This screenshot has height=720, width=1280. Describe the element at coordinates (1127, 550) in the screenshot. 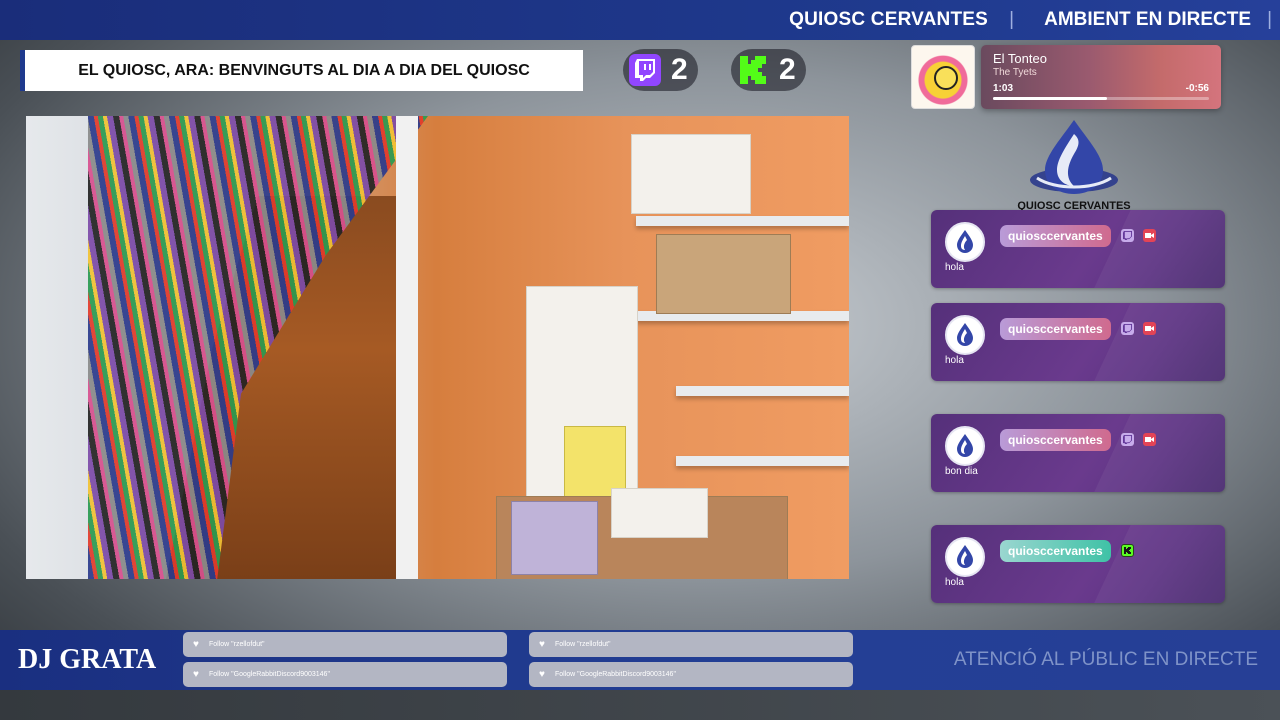

I see `kick-badge-icon` at that location.